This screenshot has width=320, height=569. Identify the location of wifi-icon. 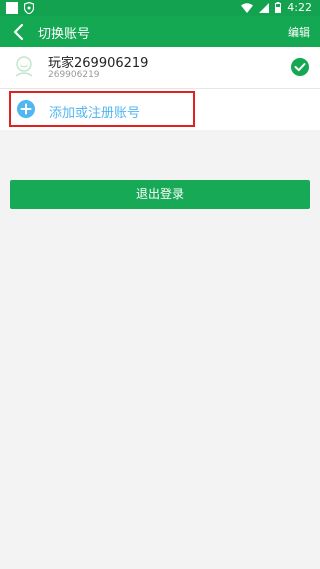
(247, 7).